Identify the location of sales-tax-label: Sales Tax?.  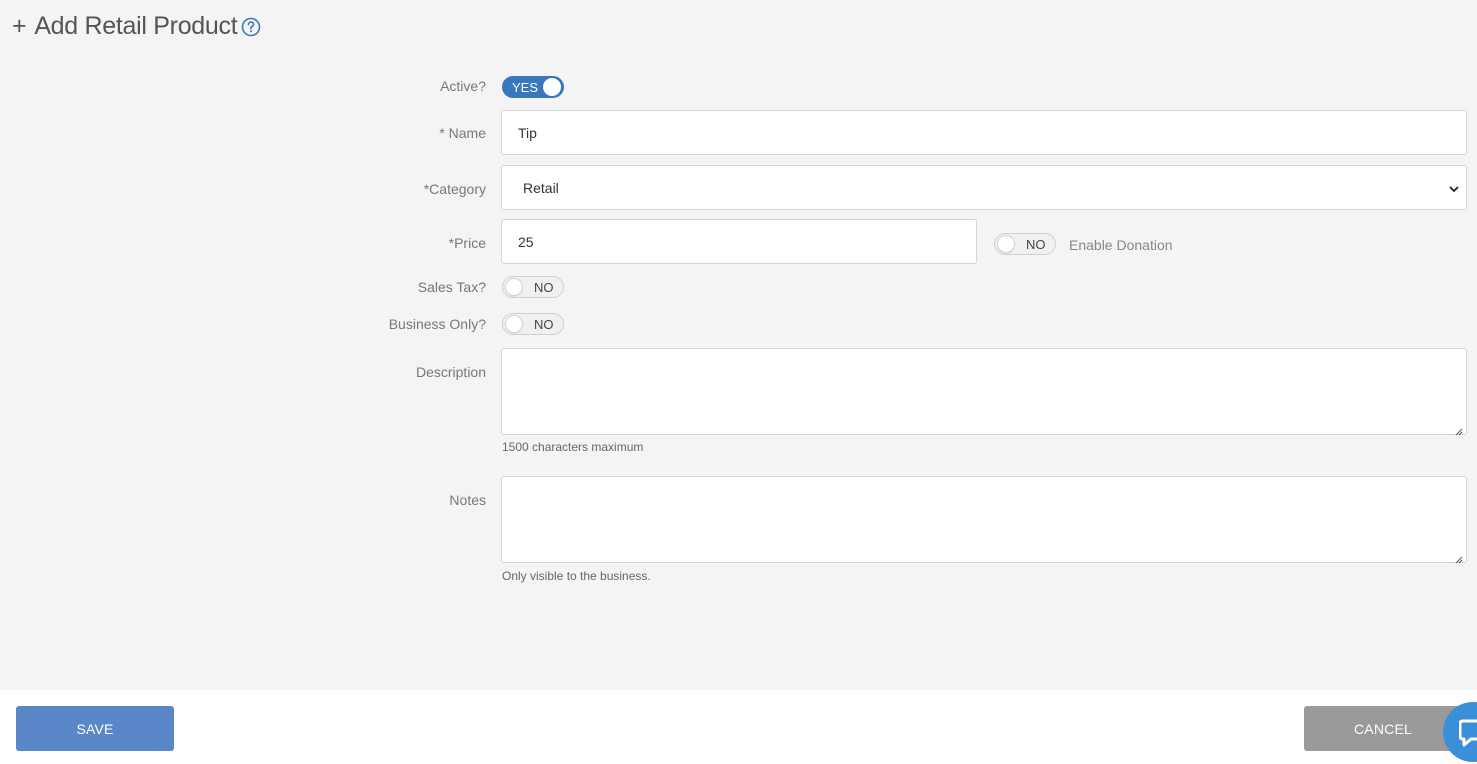
(451, 287).